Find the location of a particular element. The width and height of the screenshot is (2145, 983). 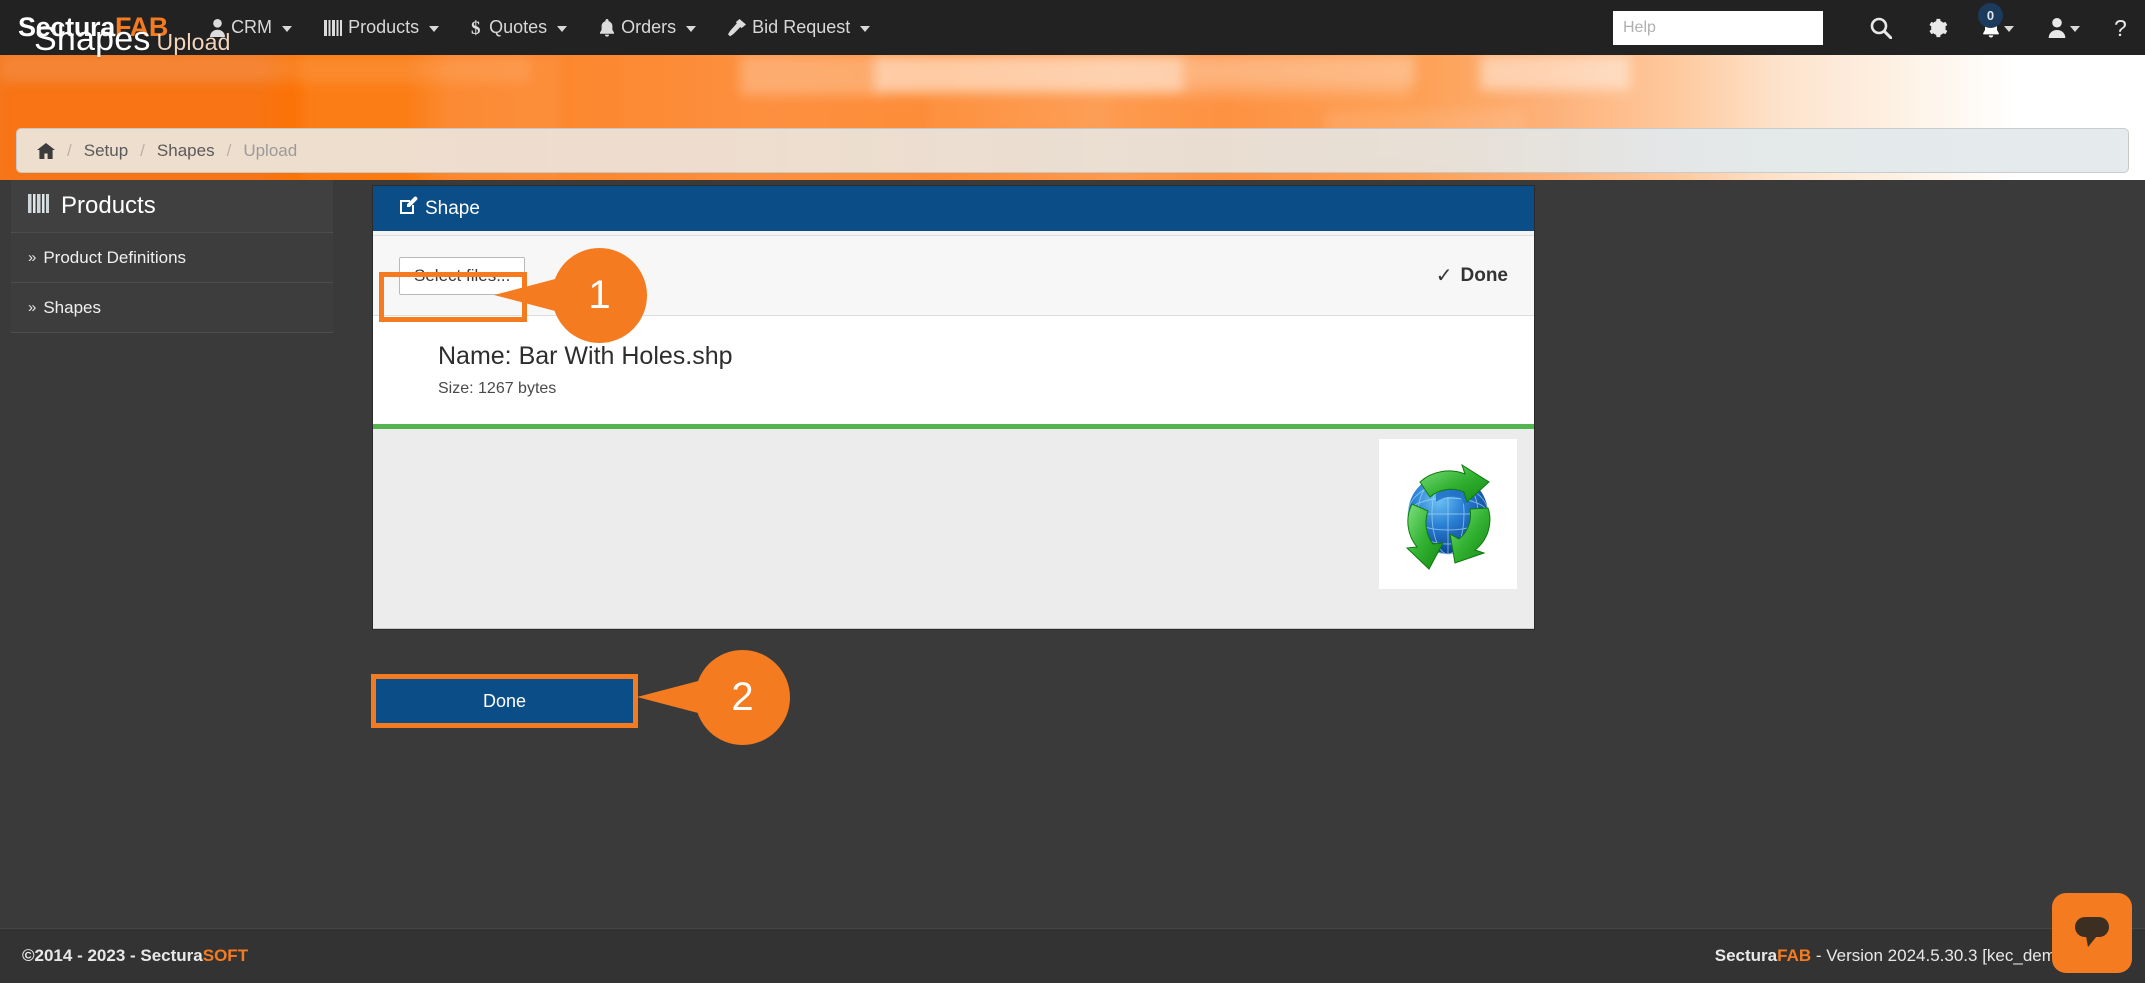

sidebar-header: Products is located at coordinates (172, 206).